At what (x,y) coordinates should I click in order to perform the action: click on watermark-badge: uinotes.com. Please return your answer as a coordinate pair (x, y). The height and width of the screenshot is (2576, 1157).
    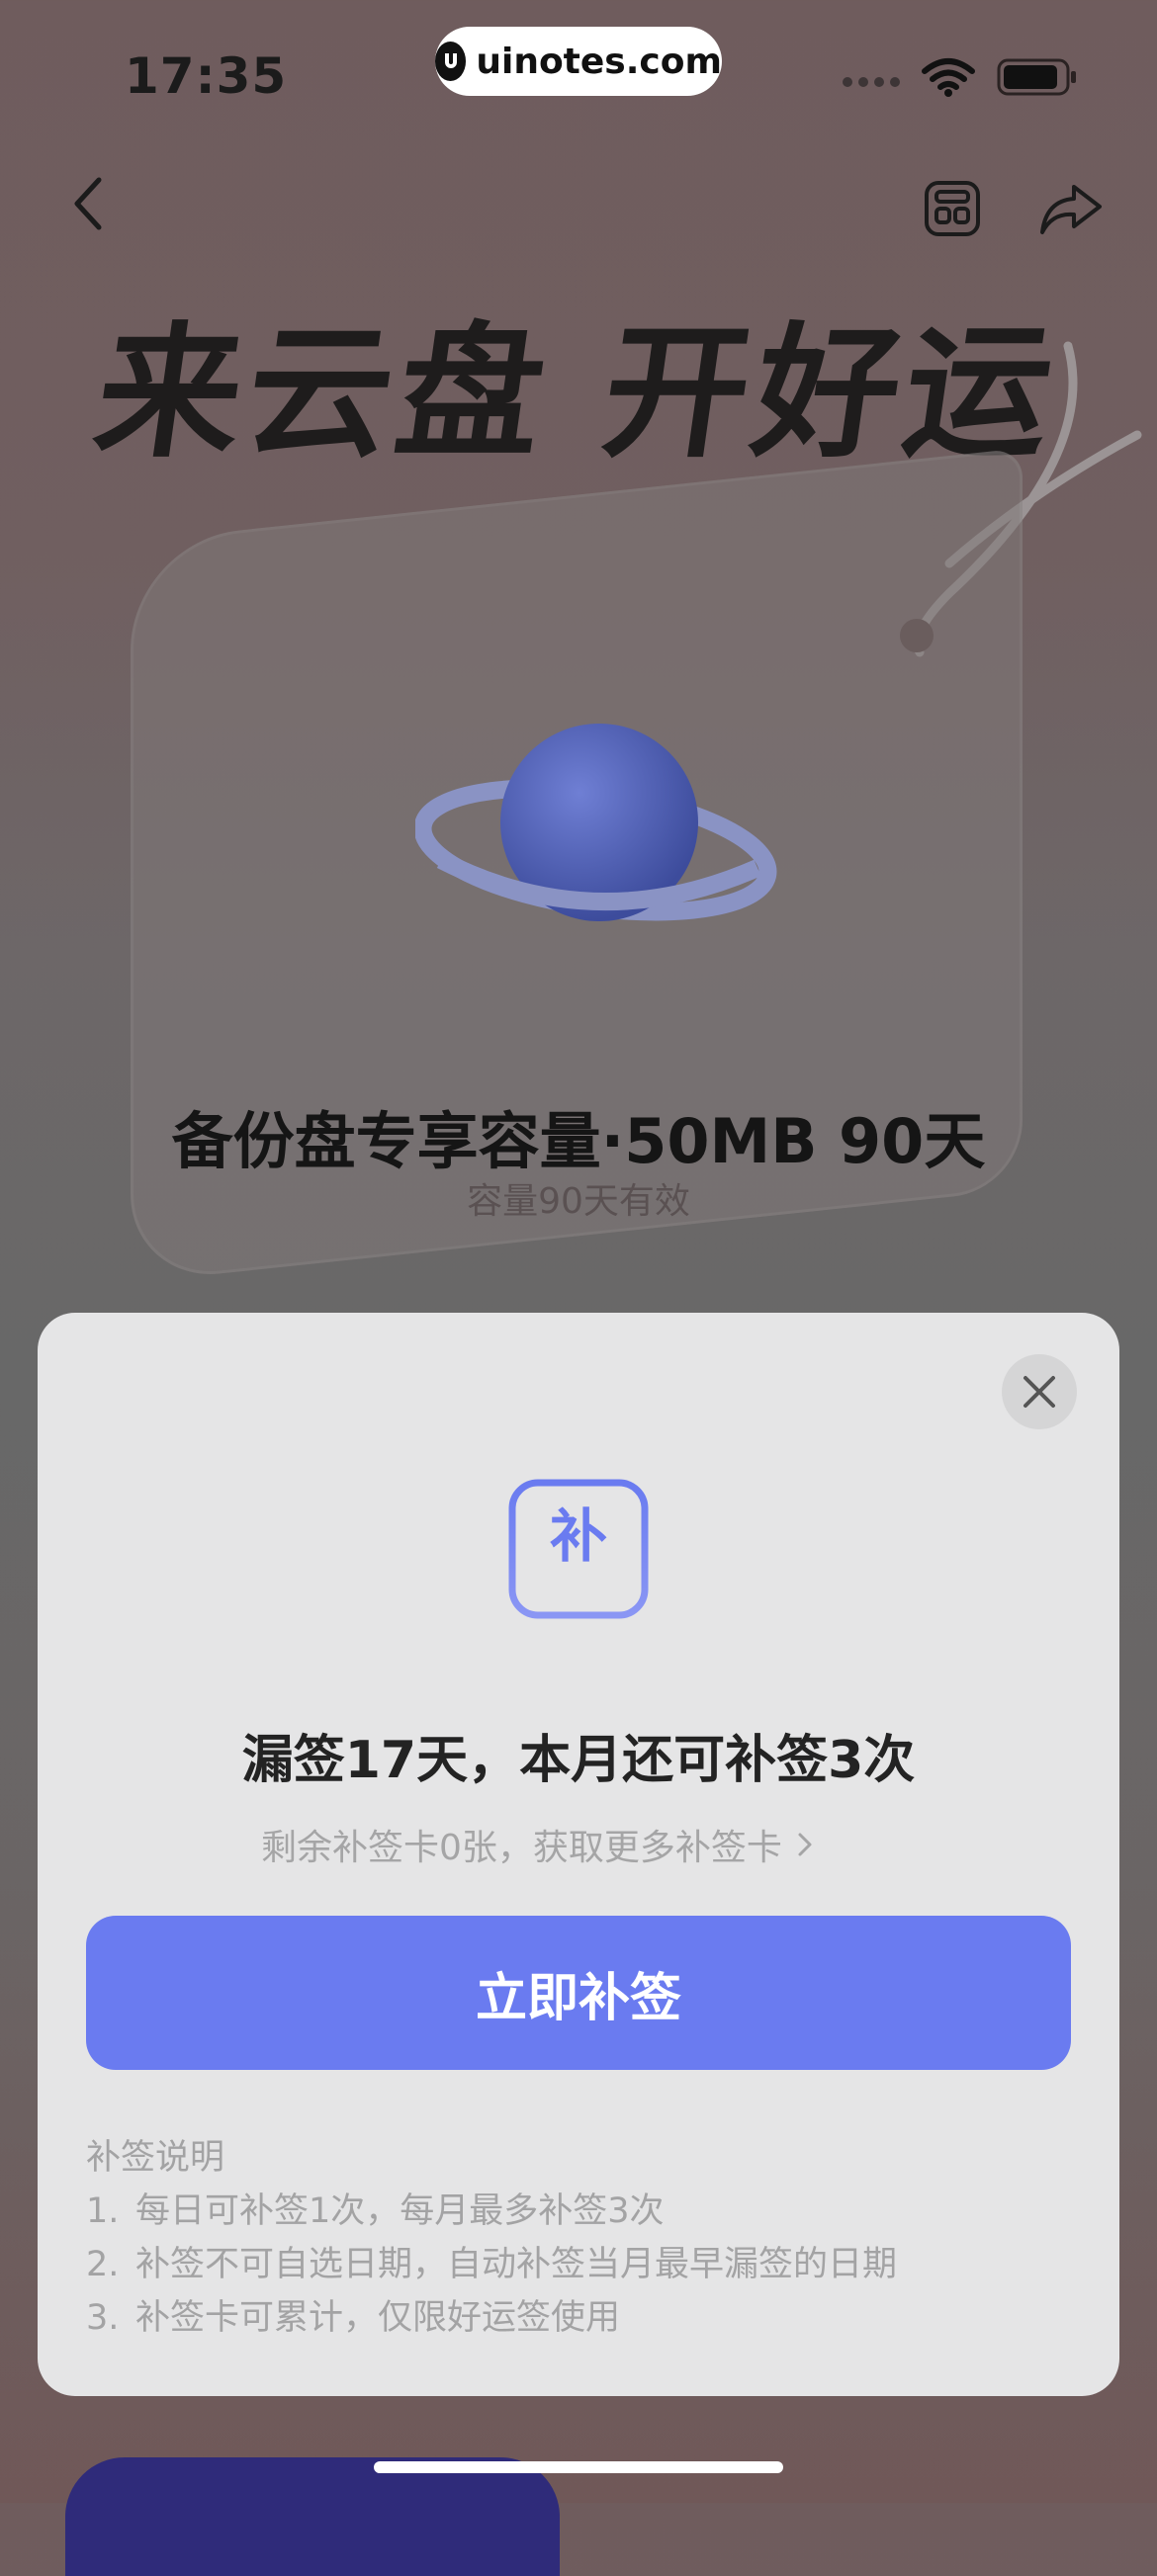
    Looking at the image, I should click on (578, 61).